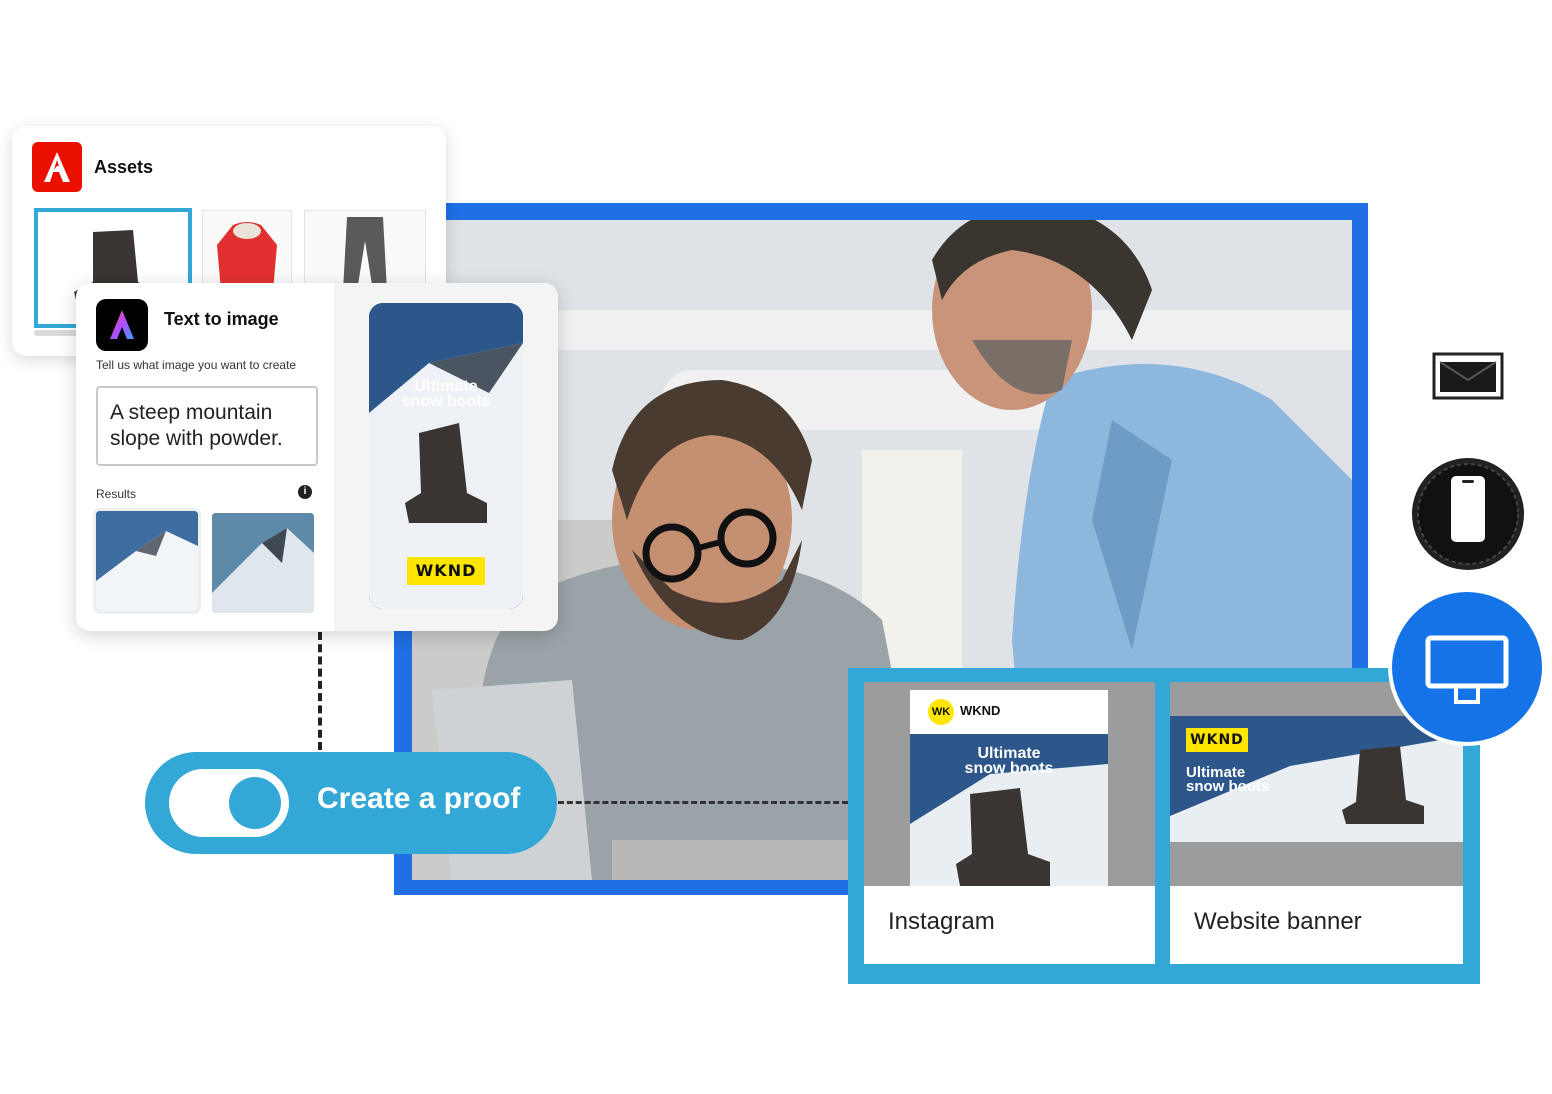 The height and width of the screenshot is (1094, 1552). Describe the element at coordinates (124, 167) in the screenshot. I see `assets-title: Assets` at that location.